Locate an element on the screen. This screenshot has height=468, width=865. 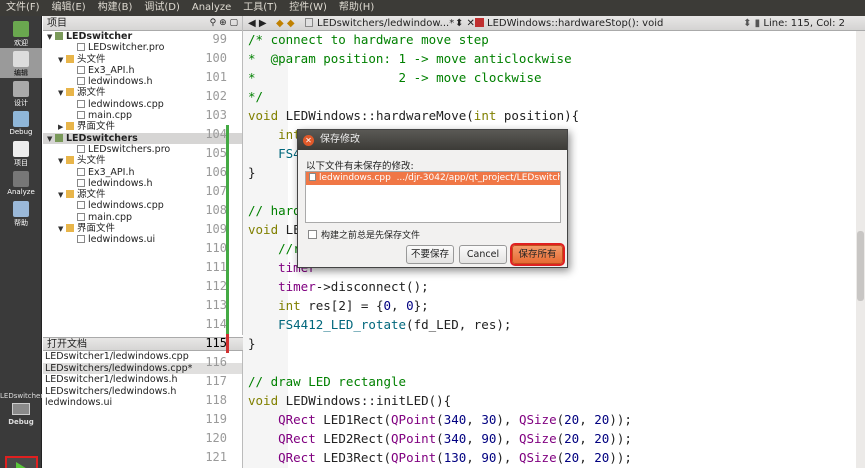
scroll-thumb is located at coordinates (860, 266).